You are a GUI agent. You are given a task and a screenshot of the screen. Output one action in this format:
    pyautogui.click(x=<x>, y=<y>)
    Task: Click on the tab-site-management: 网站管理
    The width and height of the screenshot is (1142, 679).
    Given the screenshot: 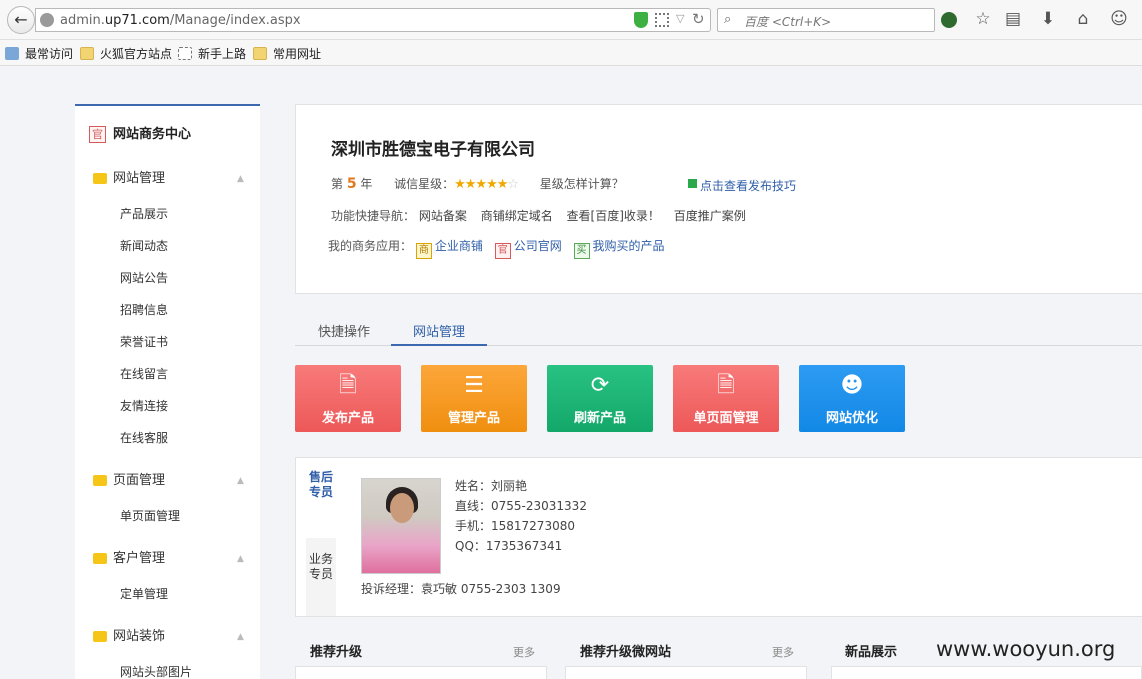 What is the action you would take?
    pyautogui.click(x=439, y=333)
    